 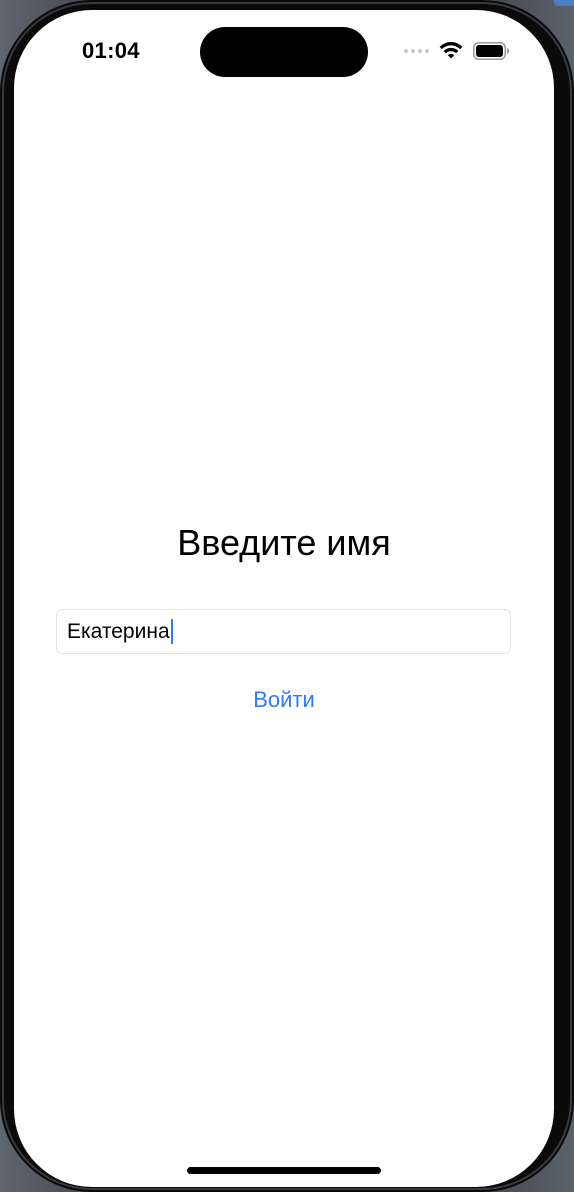 What do you see at coordinates (111, 50) in the screenshot?
I see `status-time: 01:04` at bounding box center [111, 50].